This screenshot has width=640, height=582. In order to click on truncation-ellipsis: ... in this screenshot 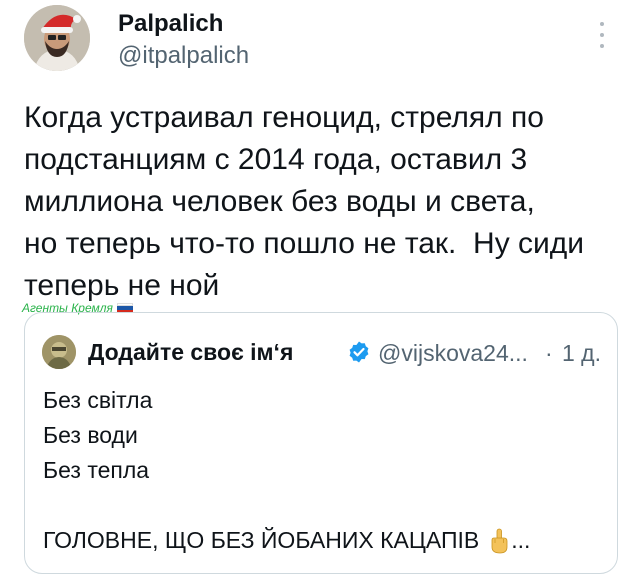, I will do `click(521, 540)`.